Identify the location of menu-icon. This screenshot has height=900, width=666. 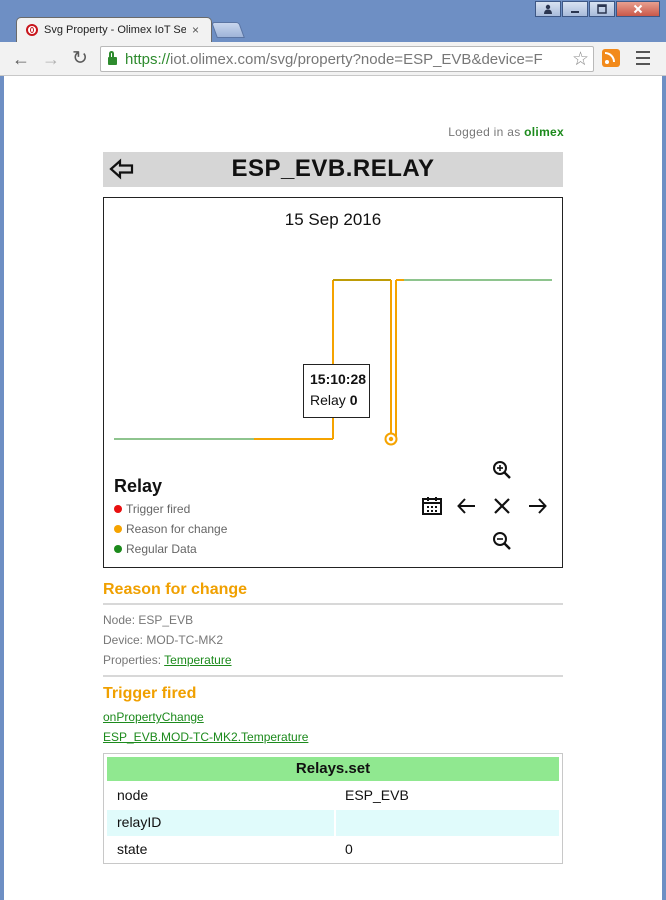
(643, 58).